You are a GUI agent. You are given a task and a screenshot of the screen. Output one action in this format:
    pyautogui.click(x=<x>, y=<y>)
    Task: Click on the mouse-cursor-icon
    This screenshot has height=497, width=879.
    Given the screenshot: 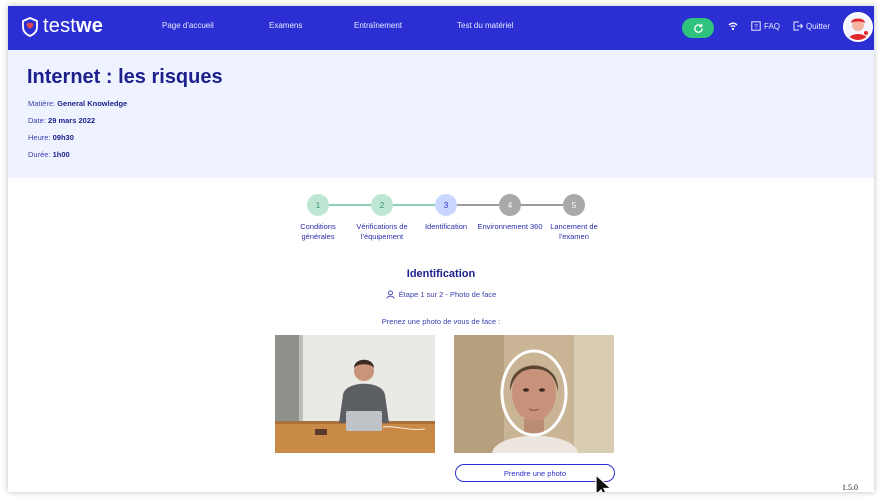 What is the action you would take?
    pyautogui.click(x=604, y=482)
    